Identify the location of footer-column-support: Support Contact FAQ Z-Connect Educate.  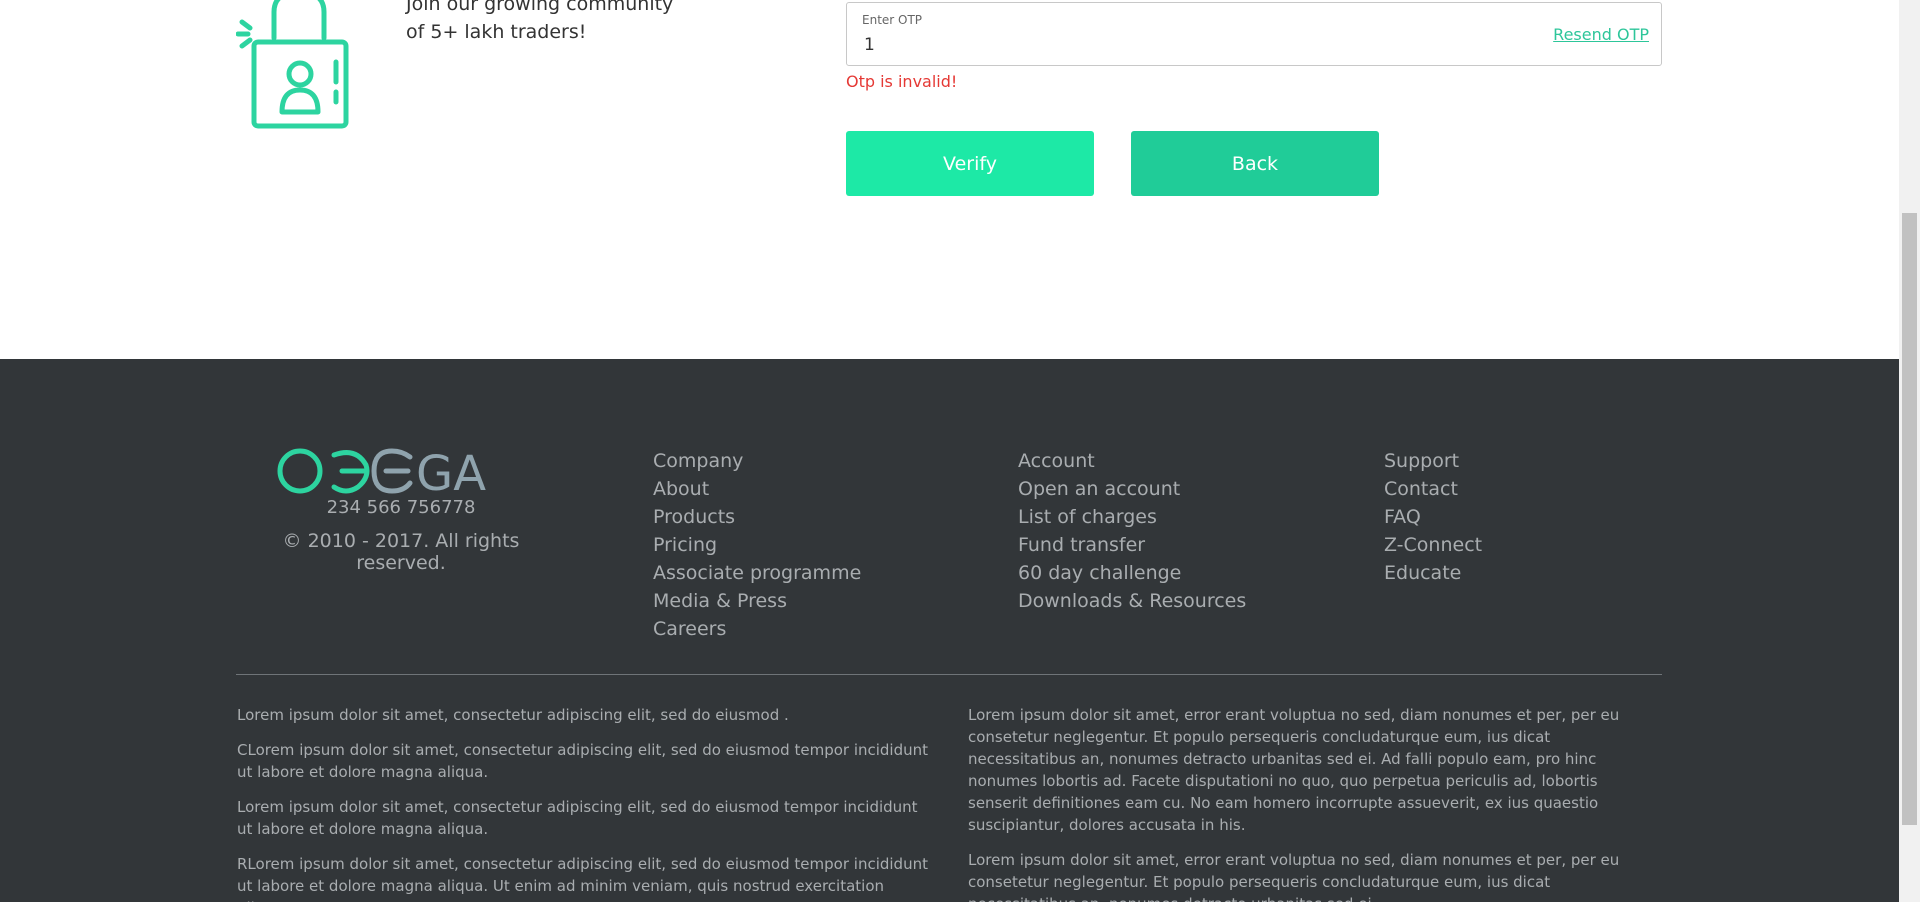
(1433, 517).